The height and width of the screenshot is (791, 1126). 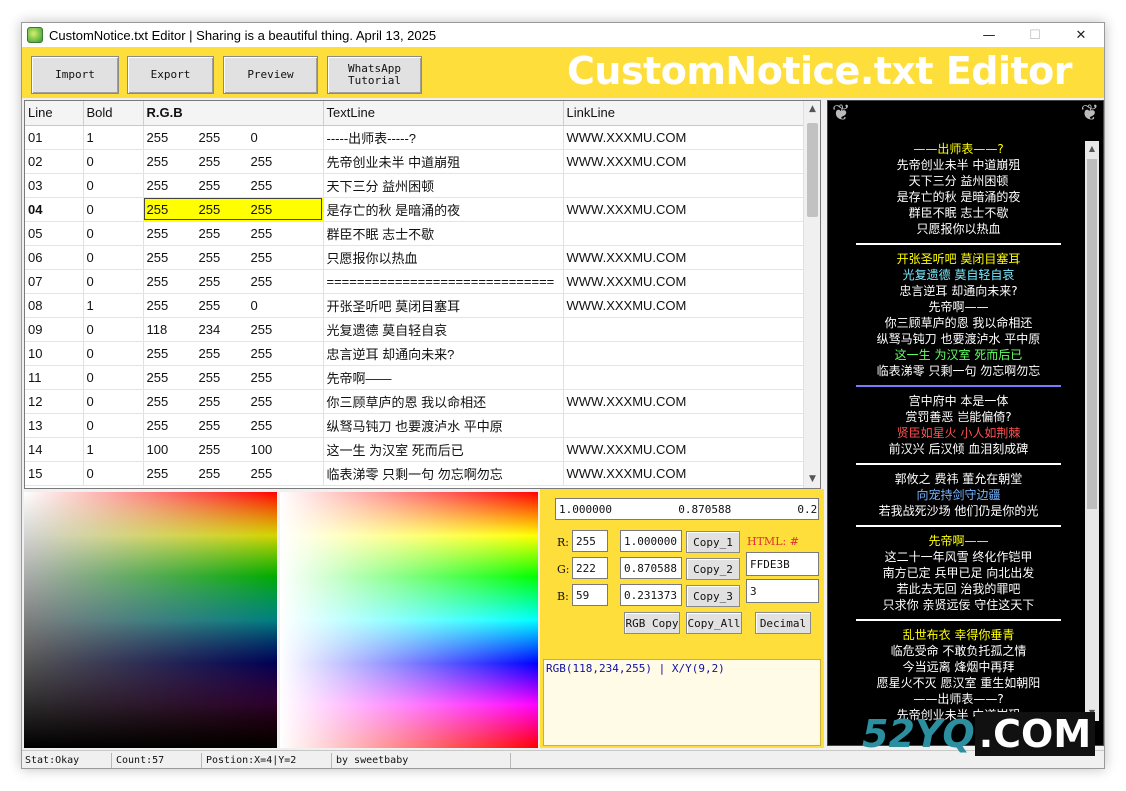 What do you see at coordinates (75, 75) in the screenshot?
I see `import-button: Import` at bounding box center [75, 75].